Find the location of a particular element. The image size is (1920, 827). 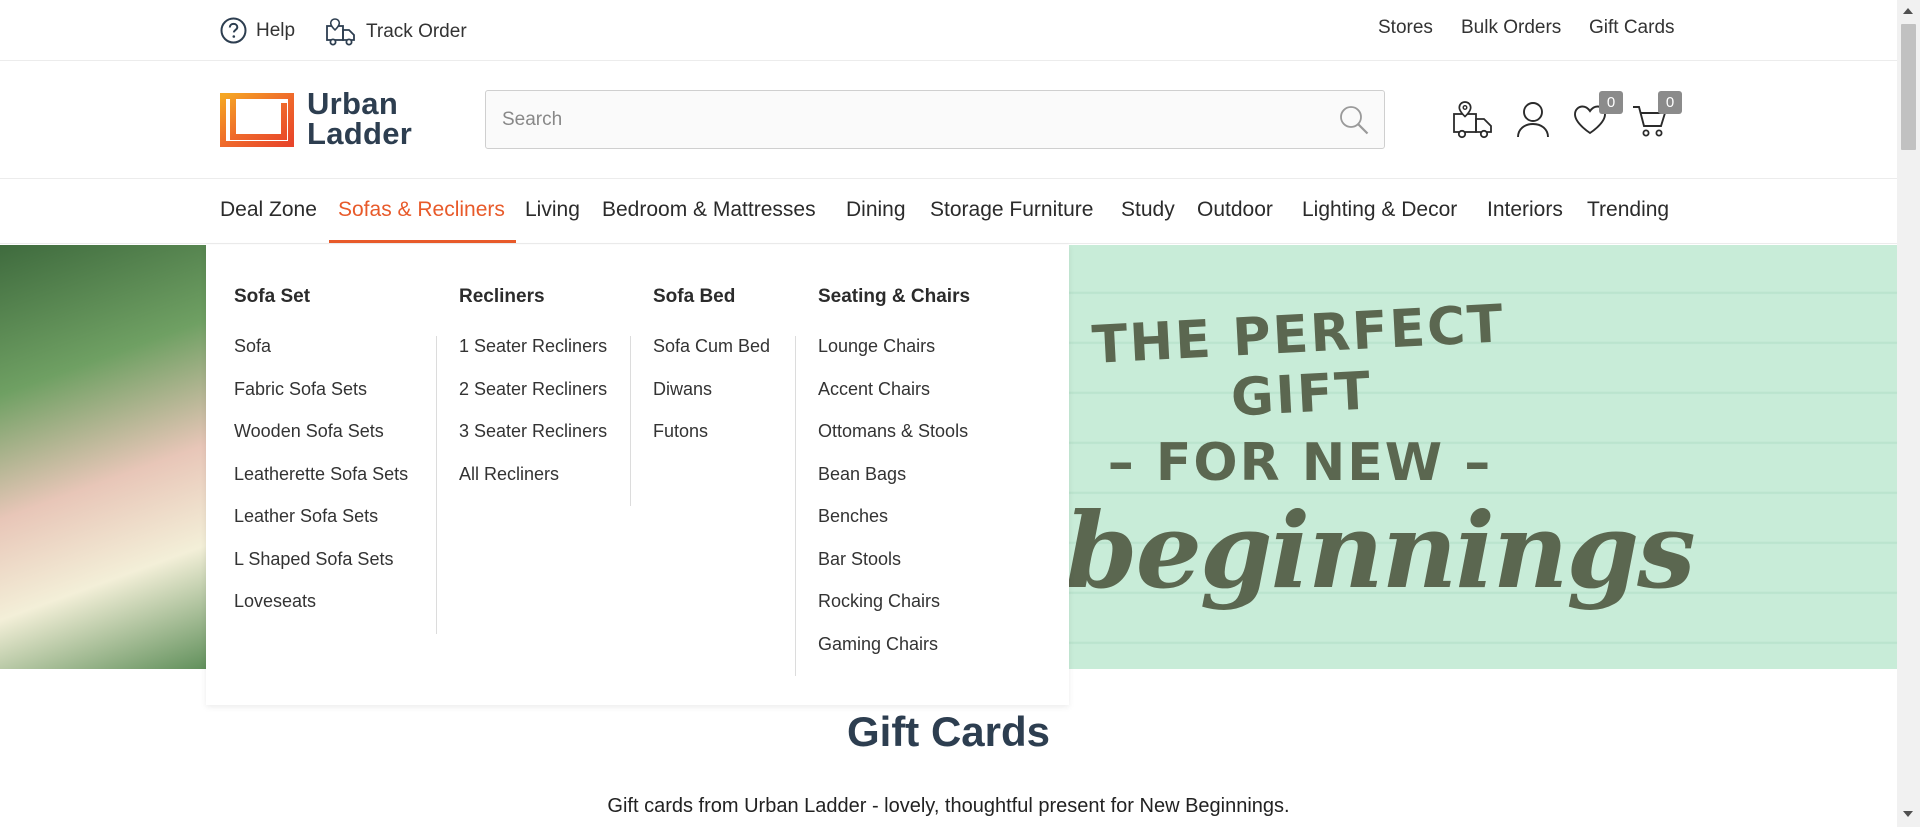

menu-item: 2 Seater Recliners is located at coordinates (533, 400).